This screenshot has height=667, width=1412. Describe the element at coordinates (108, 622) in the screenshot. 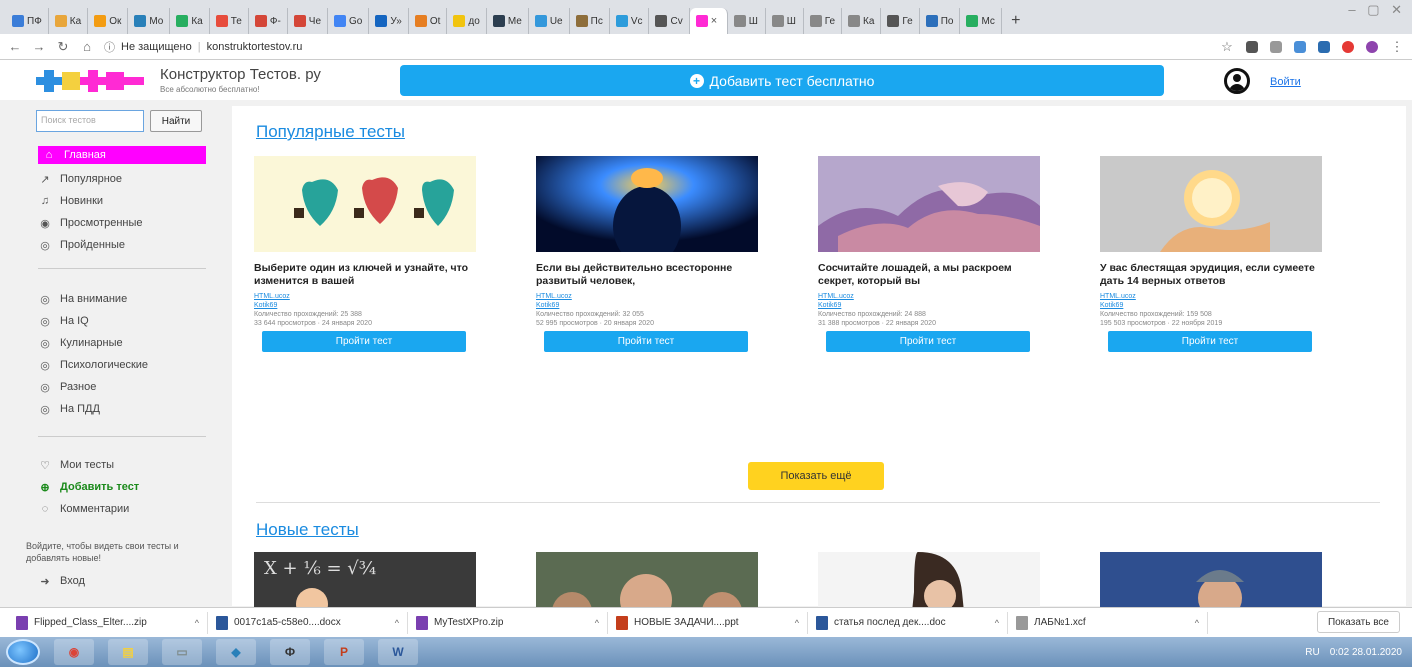

I see `download-item: Flipped_Class_Elter....zip ^` at that location.